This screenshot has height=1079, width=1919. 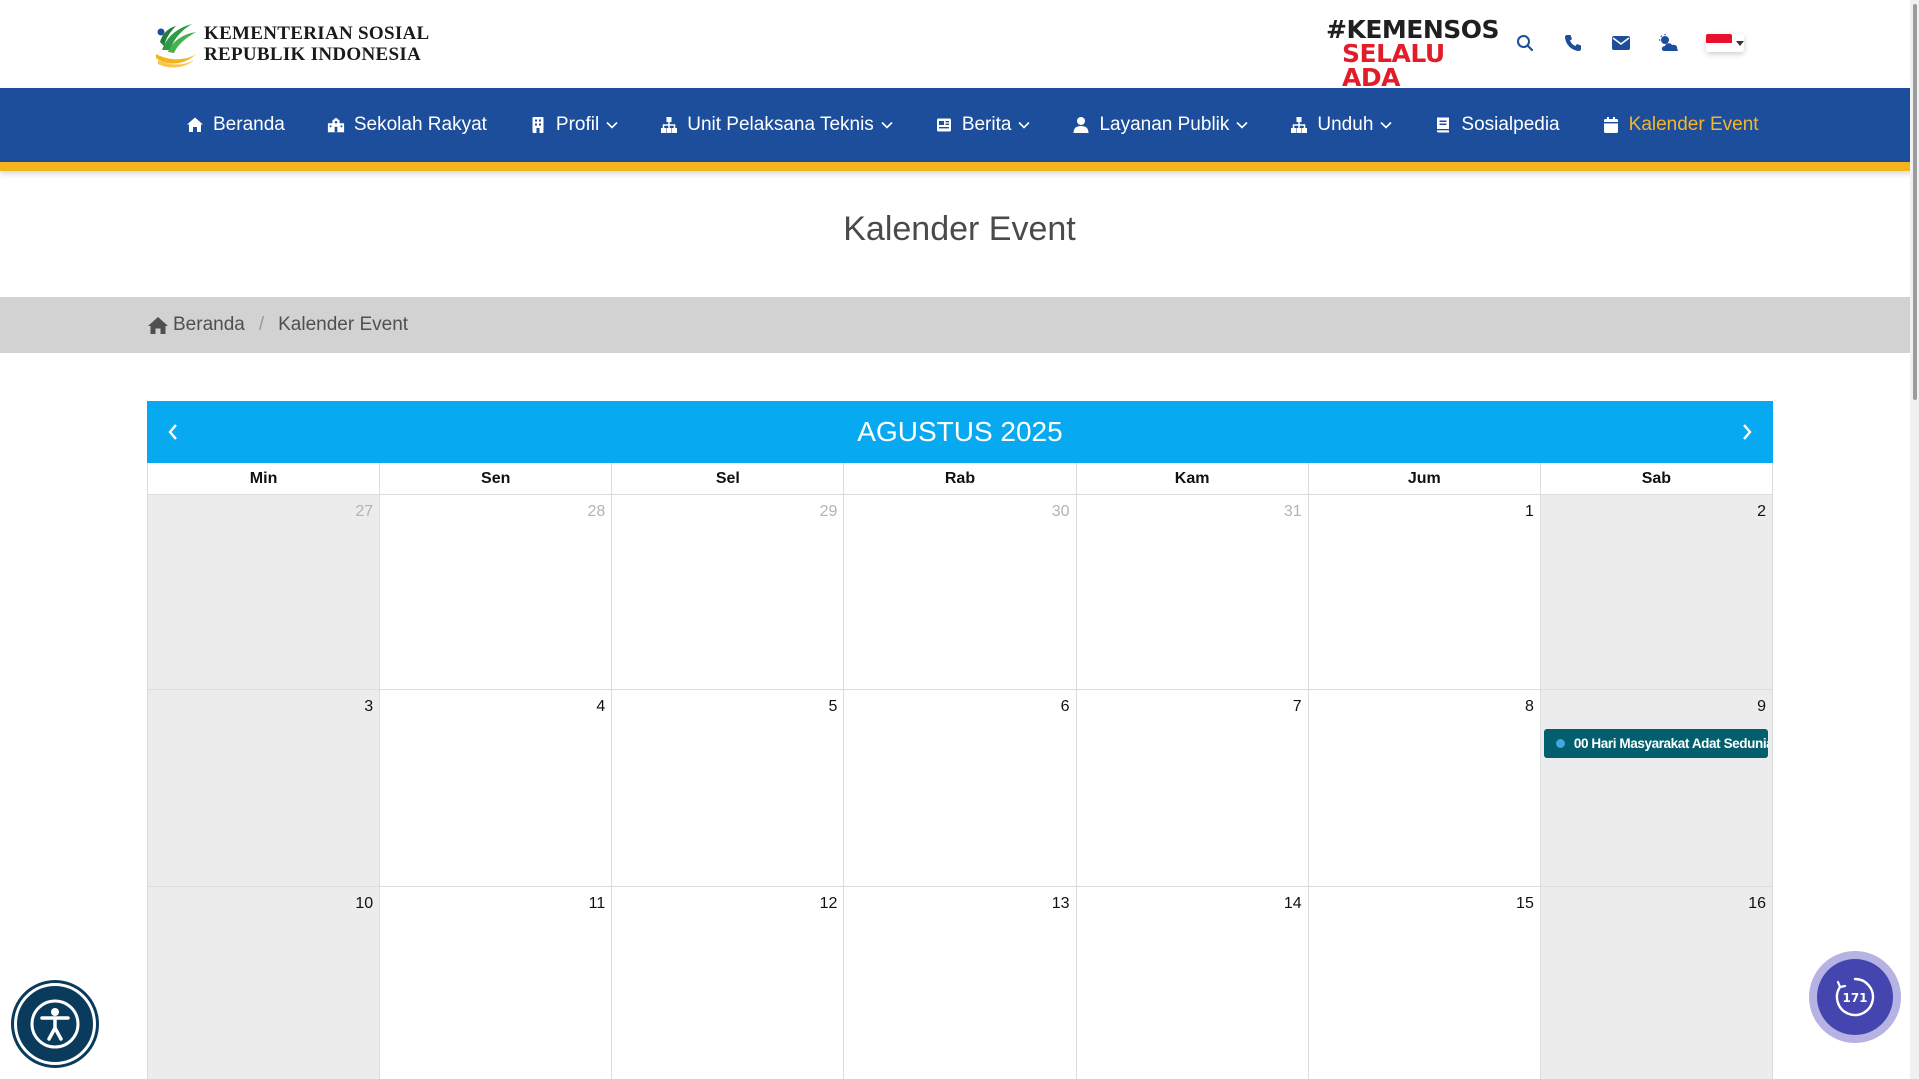 I want to click on calendar-day-cell: 16, so click(x=1656, y=983).